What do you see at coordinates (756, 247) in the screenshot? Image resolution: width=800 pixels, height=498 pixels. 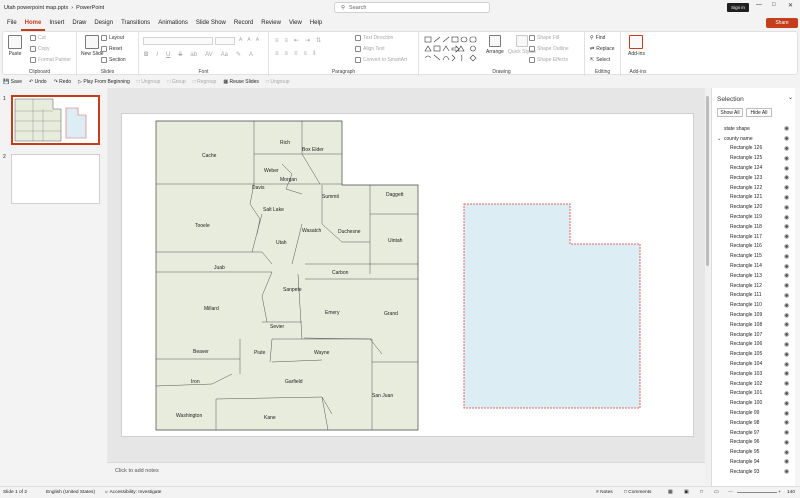 I see `selection-item: Rectangle 116 ◉` at bounding box center [756, 247].